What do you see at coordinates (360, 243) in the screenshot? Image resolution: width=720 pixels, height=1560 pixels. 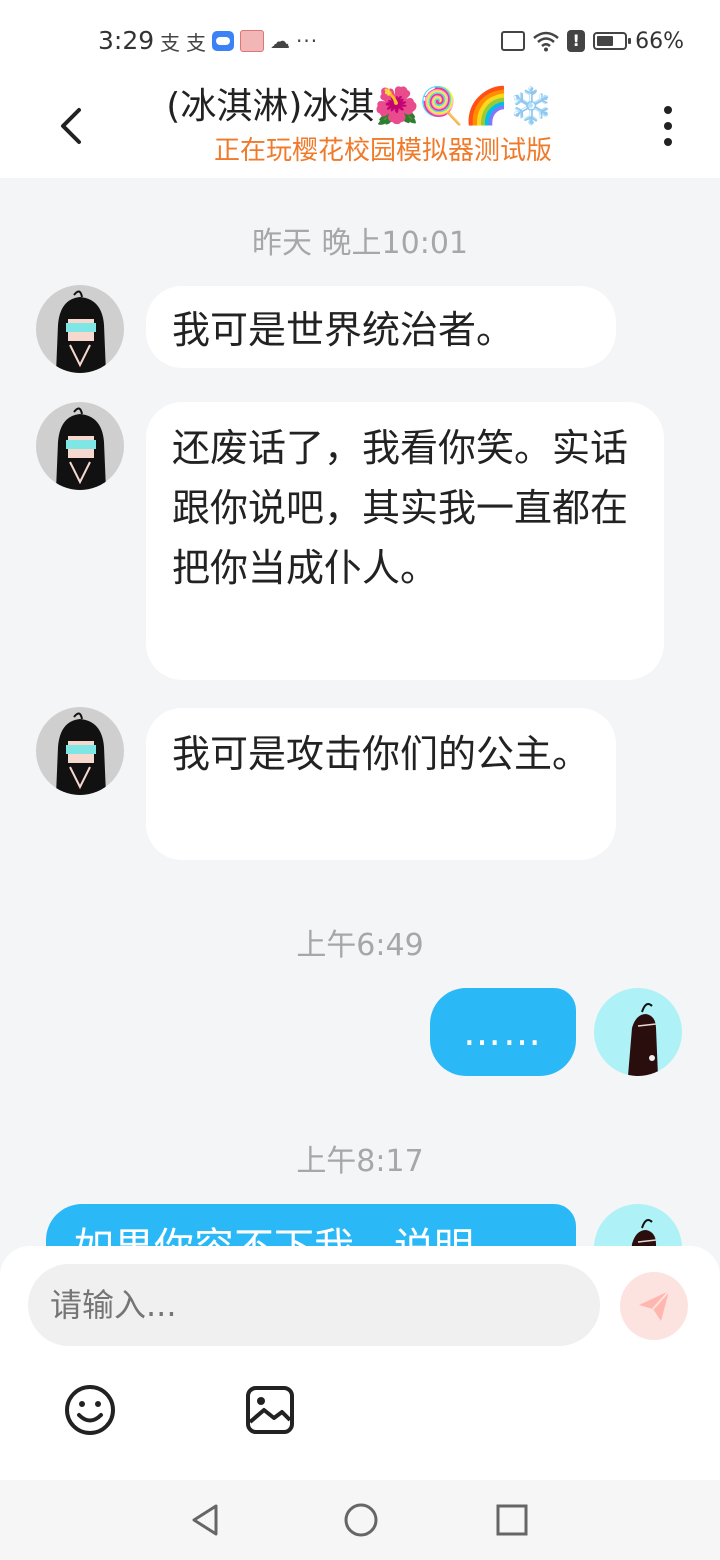 I see `timestamp: 昨天 晚上10:01` at bounding box center [360, 243].